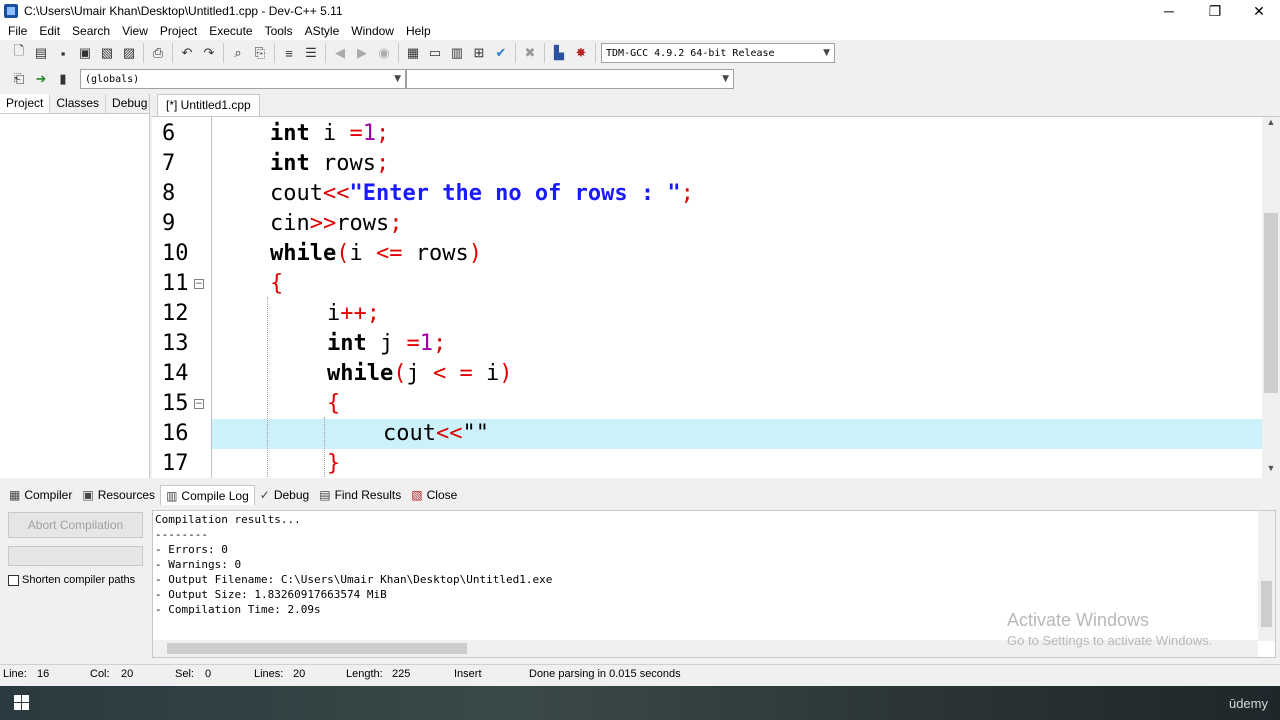 This screenshot has width=1280, height=720. Describe the element at coordinates (418, 31) in the screenshot. I see `menu-help: Help` at that location.